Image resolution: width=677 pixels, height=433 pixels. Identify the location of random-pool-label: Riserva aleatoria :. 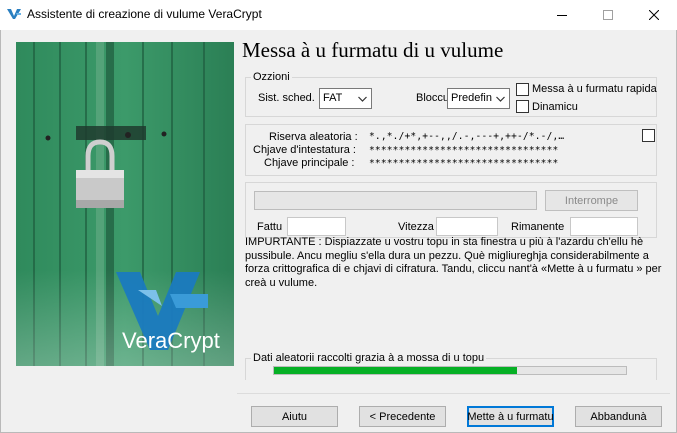
(313, 137).